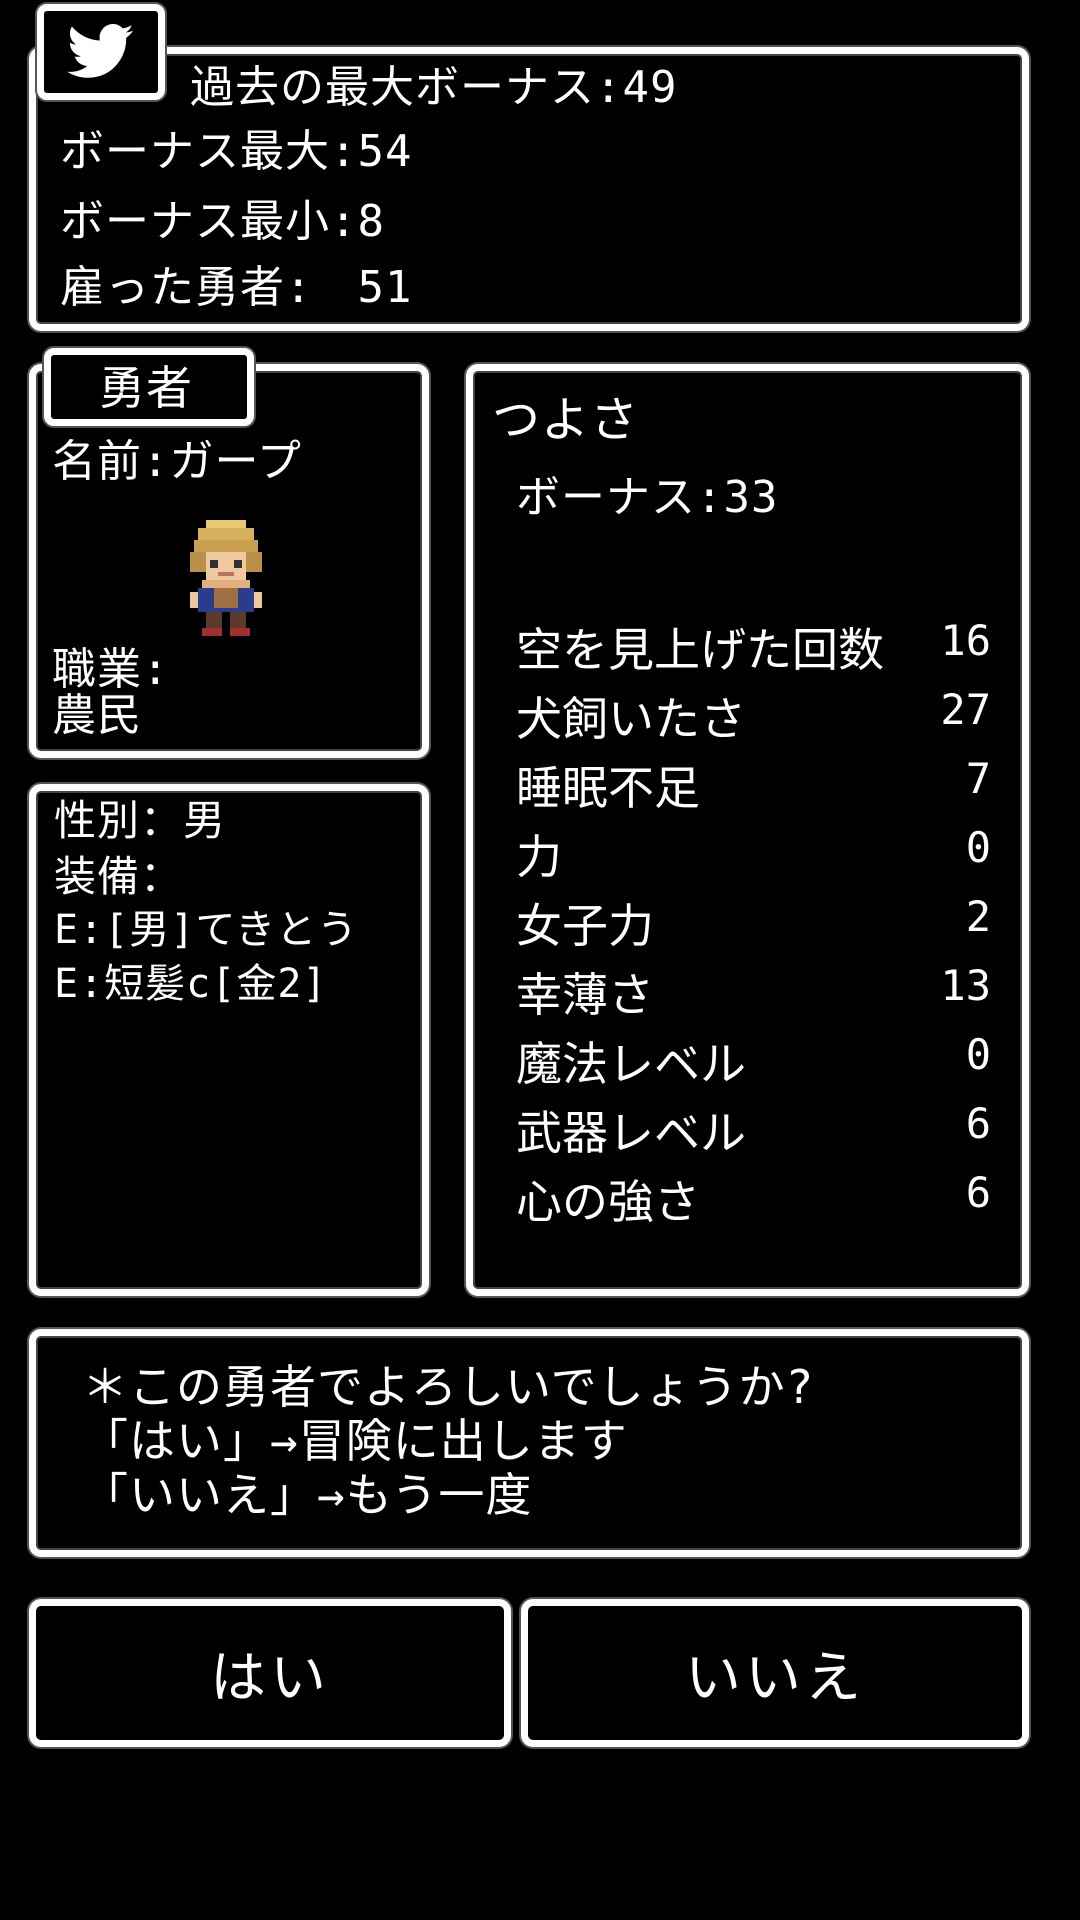 The image size is (1080, 1920). Describe the element at coordinates (97, 715) in the screenshot. I see `job-value: 農民` at that location.